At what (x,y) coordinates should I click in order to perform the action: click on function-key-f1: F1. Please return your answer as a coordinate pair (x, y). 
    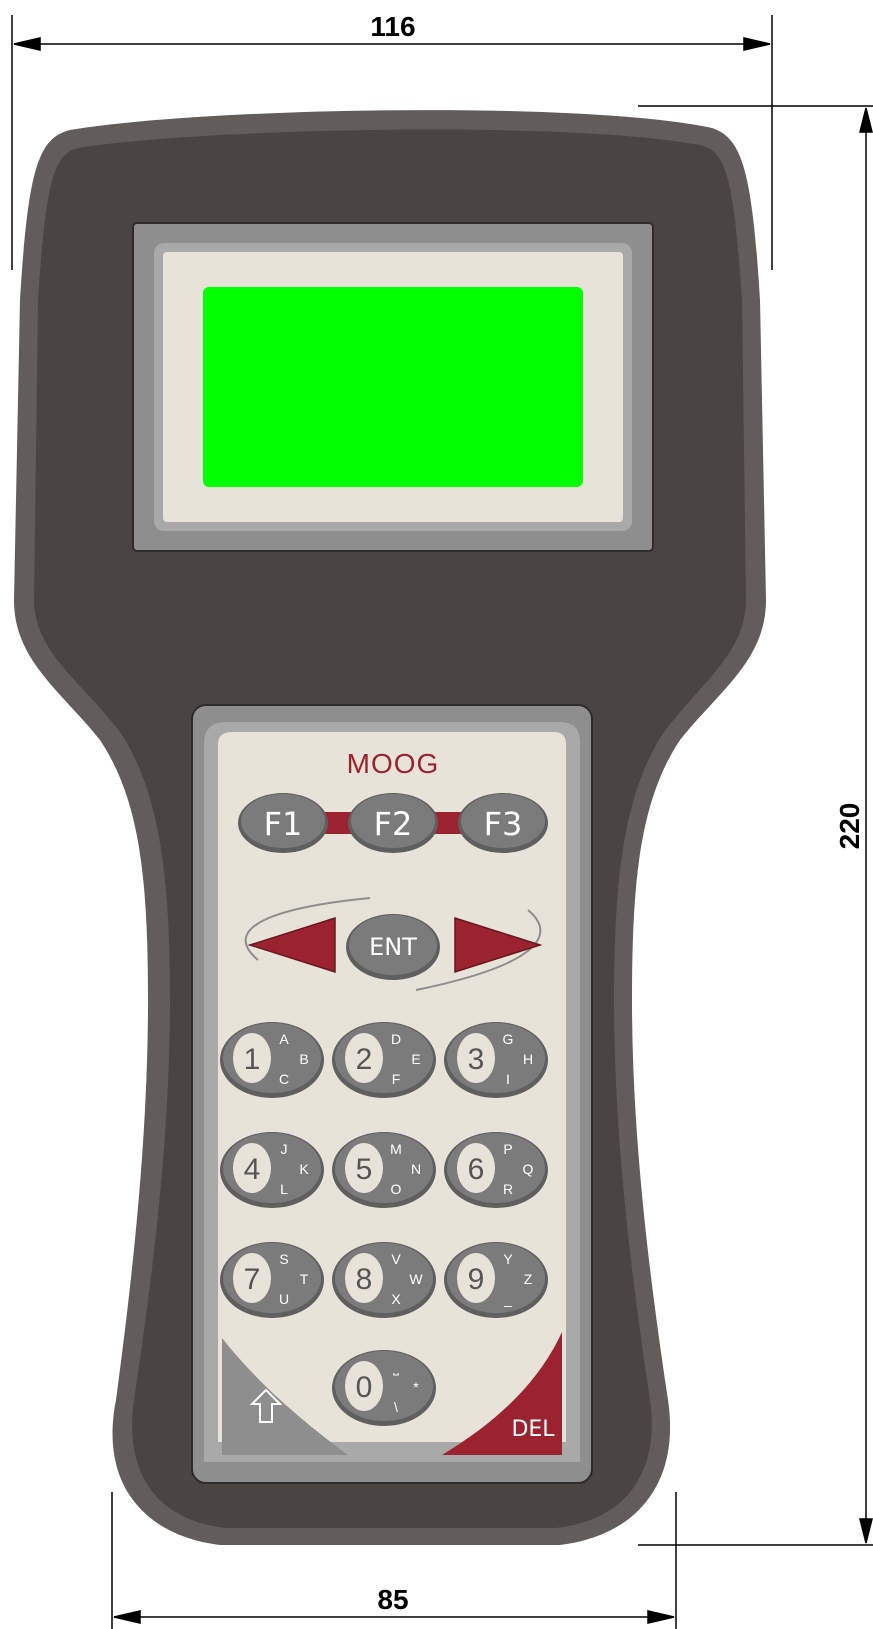
    Looking at the image, I should click on (283, 823).